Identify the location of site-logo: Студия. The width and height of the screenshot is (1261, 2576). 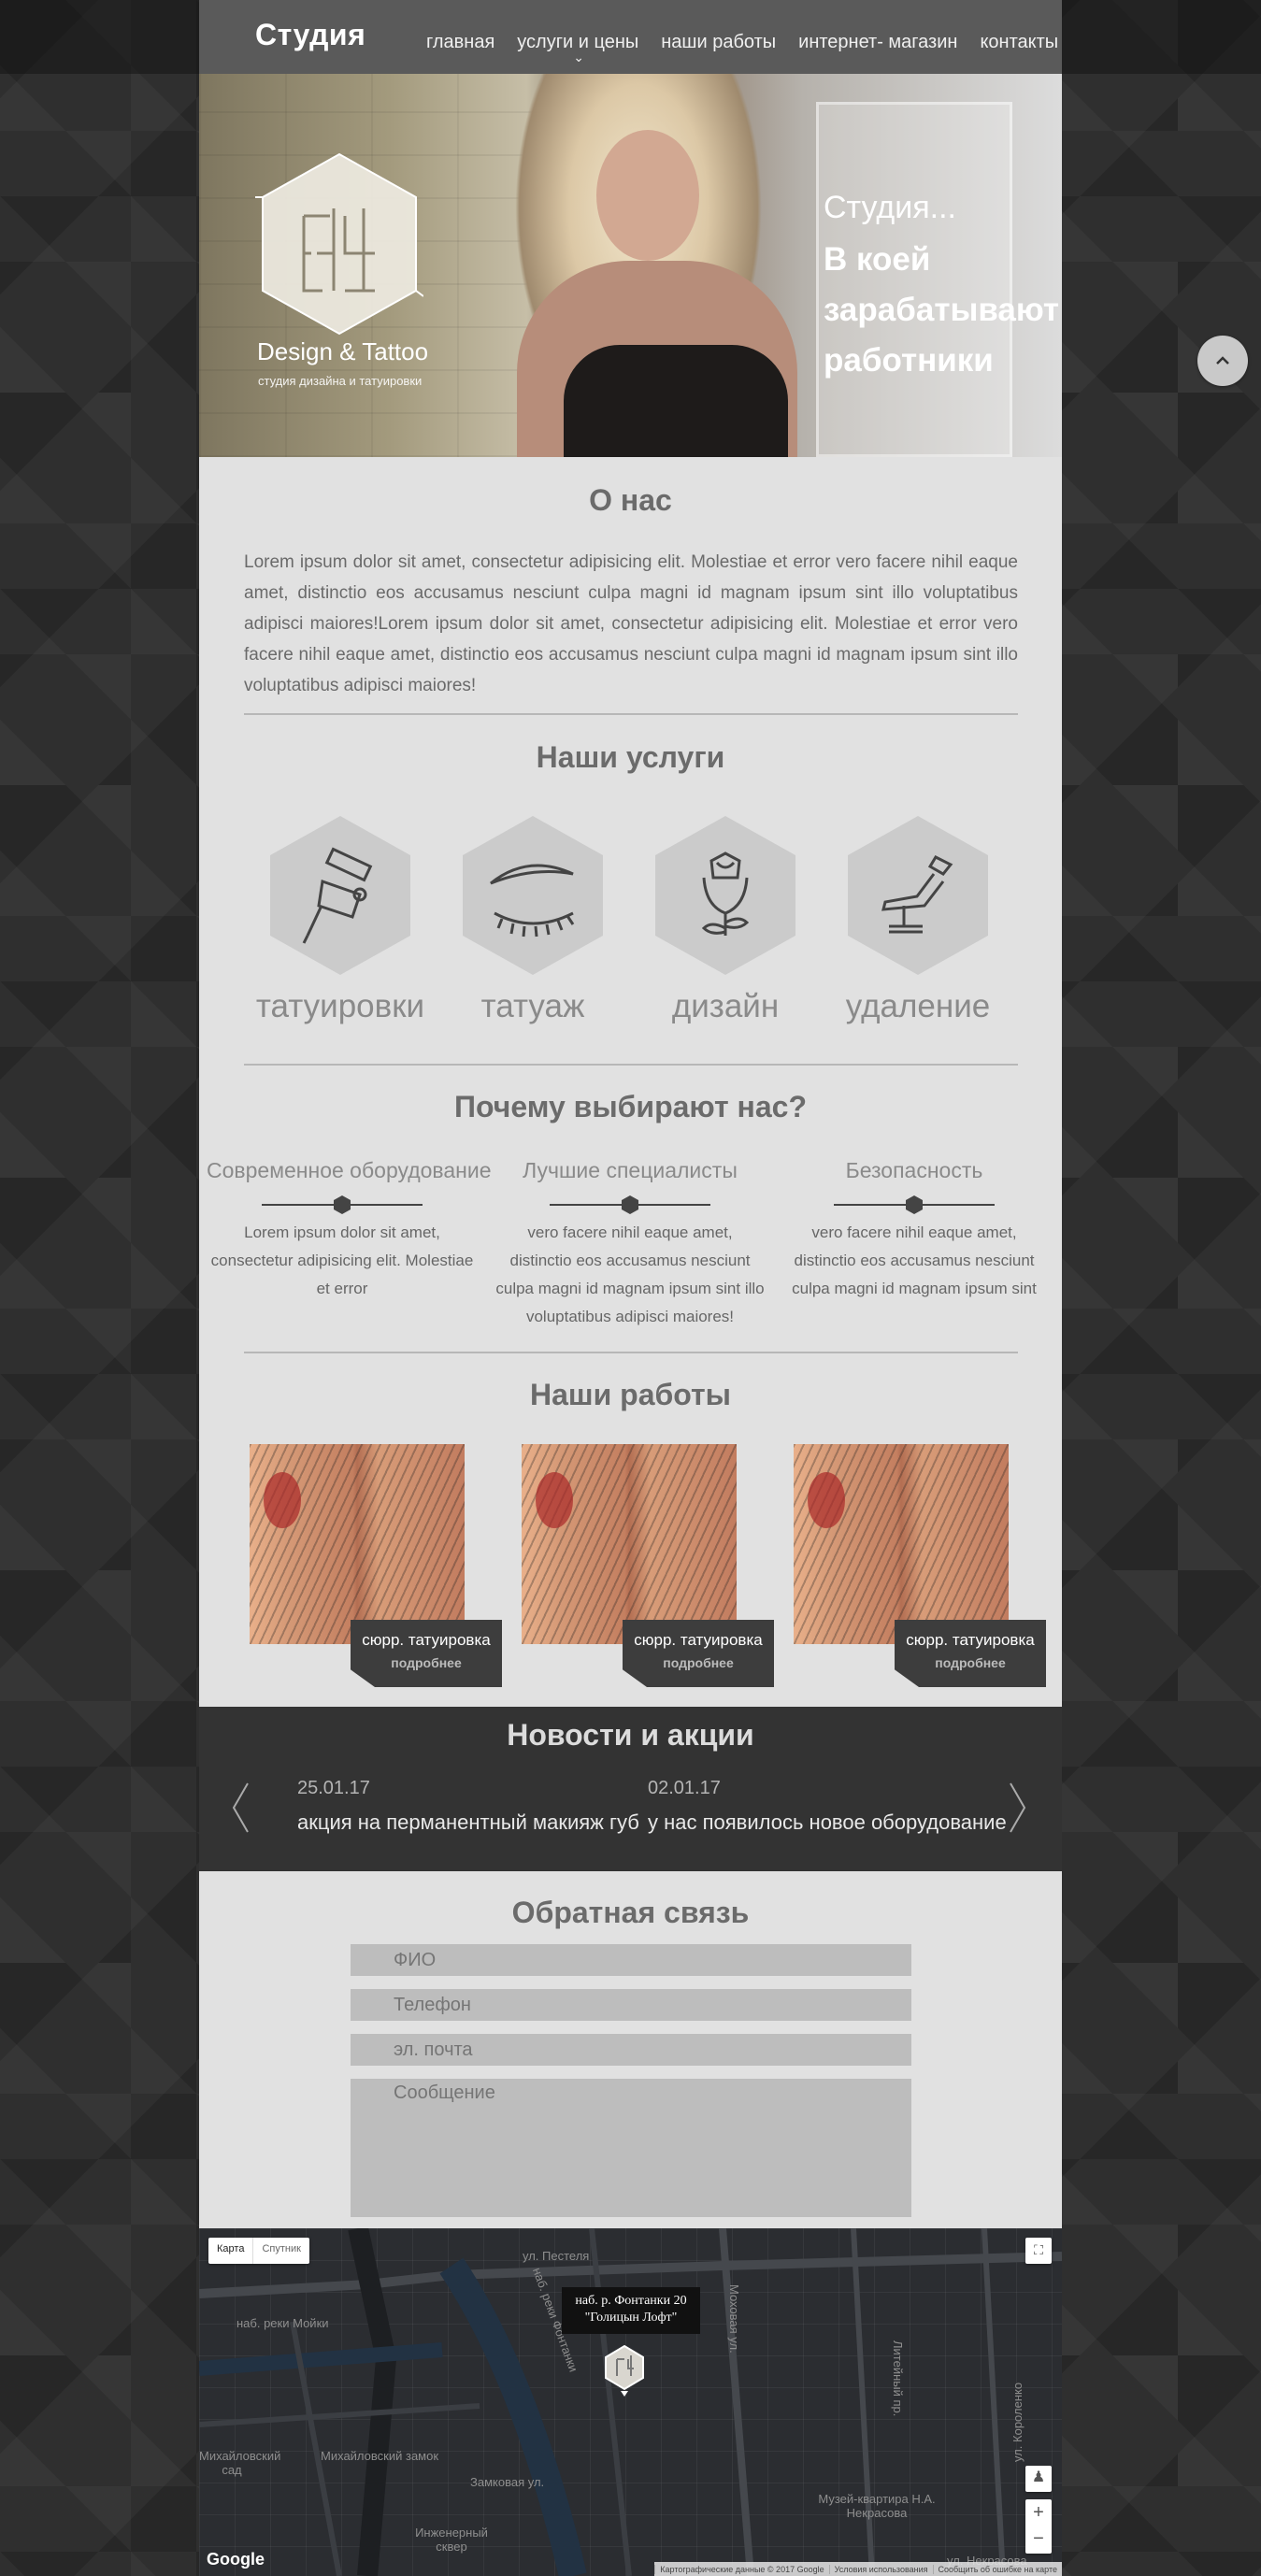
(310, 35).